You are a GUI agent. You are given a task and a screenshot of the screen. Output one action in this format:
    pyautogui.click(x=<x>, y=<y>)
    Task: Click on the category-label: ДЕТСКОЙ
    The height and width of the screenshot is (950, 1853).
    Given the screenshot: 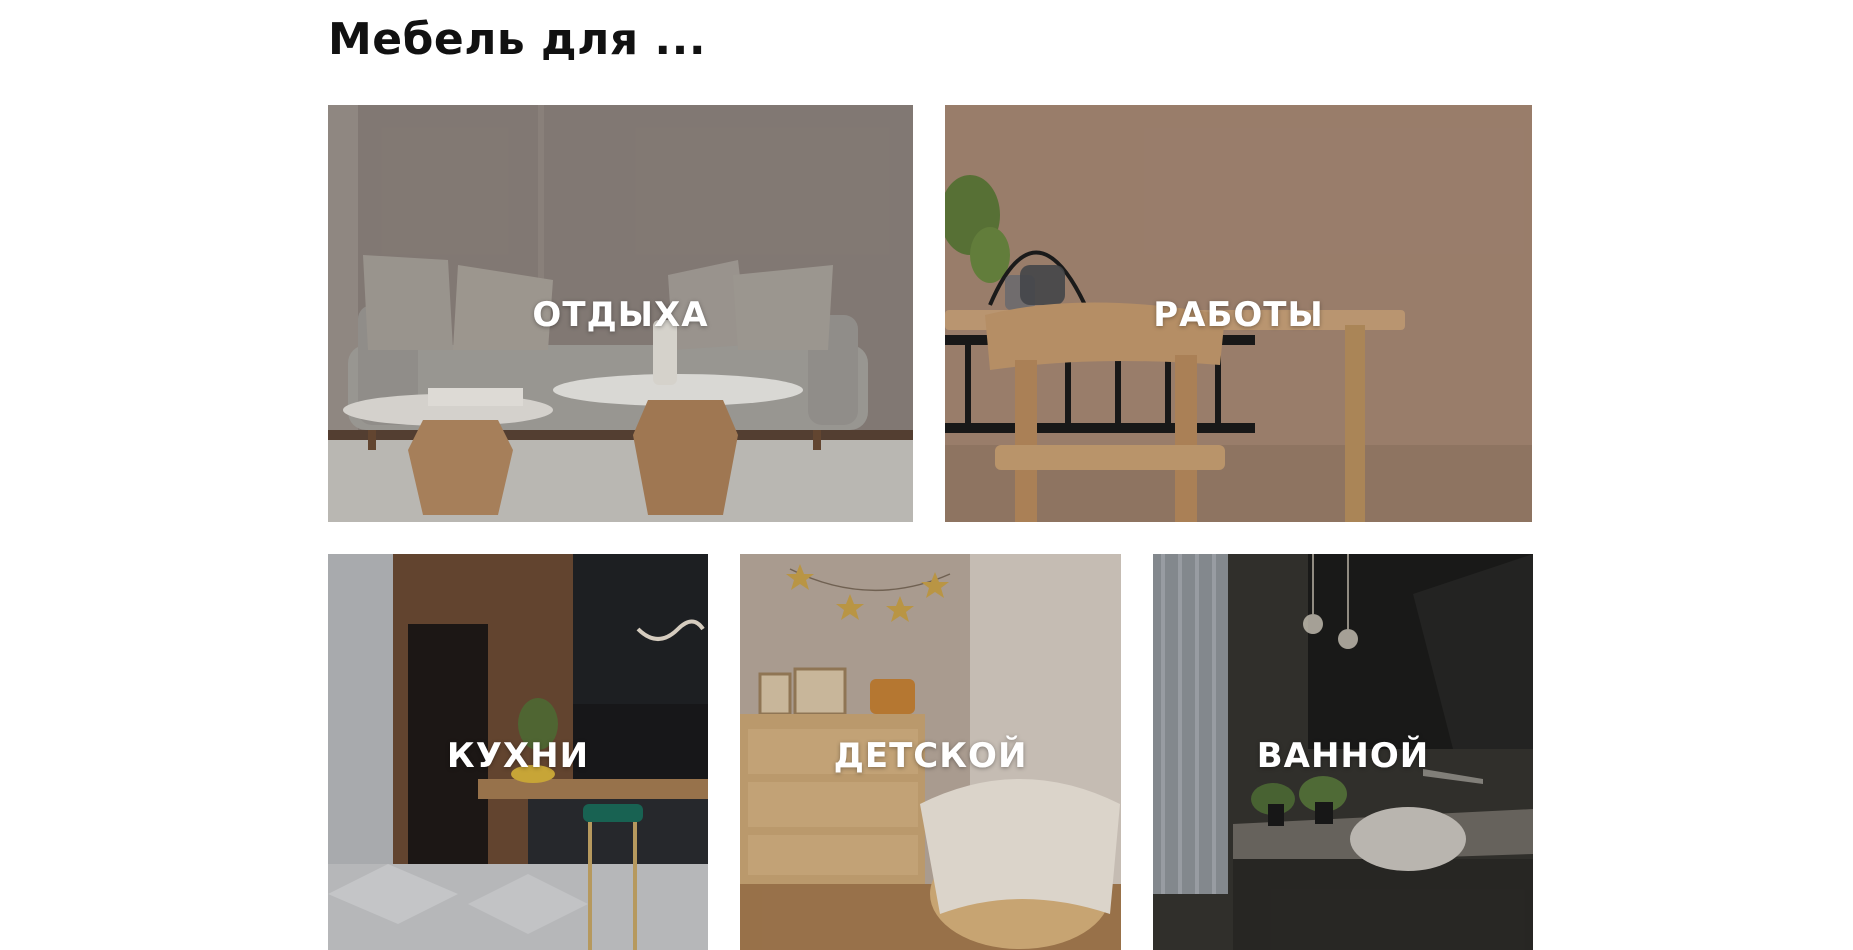 What is the action you would take?
    pyautogui.click(x=930, y=756)
    